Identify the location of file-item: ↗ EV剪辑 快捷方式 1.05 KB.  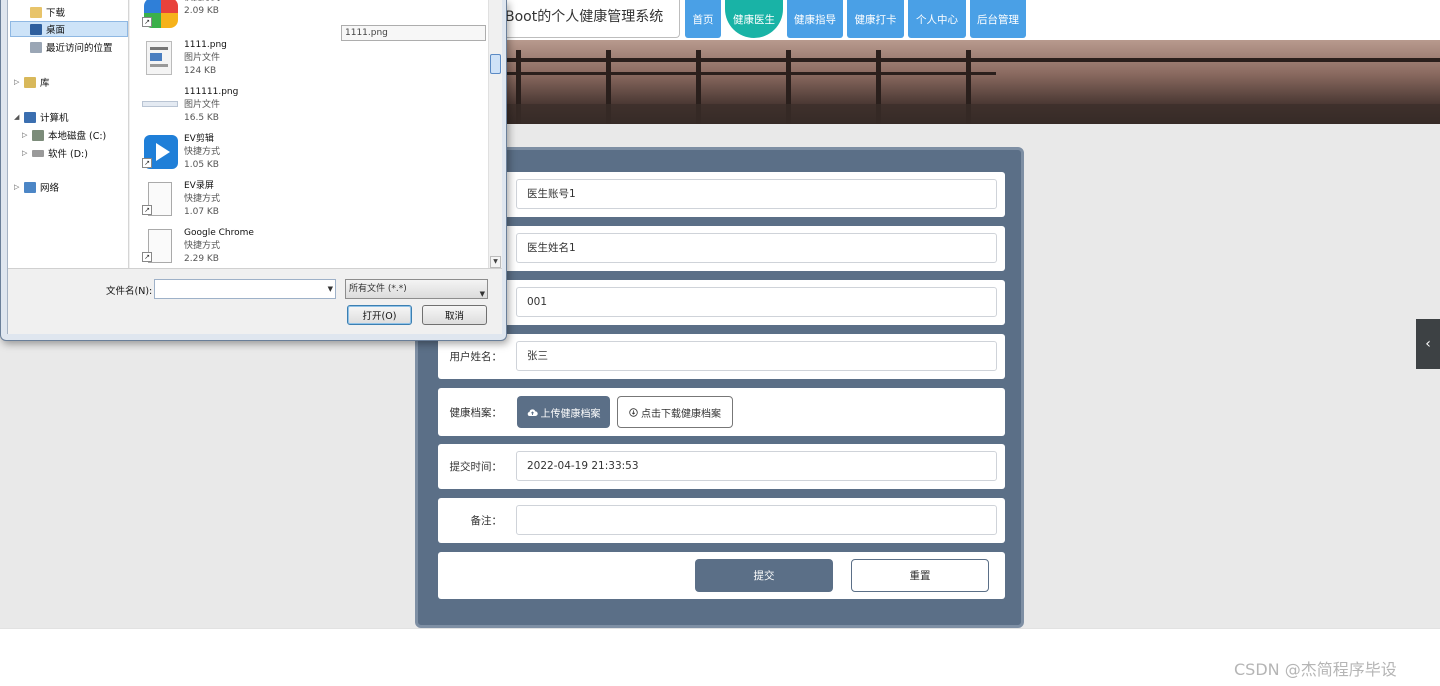
(181, 156).